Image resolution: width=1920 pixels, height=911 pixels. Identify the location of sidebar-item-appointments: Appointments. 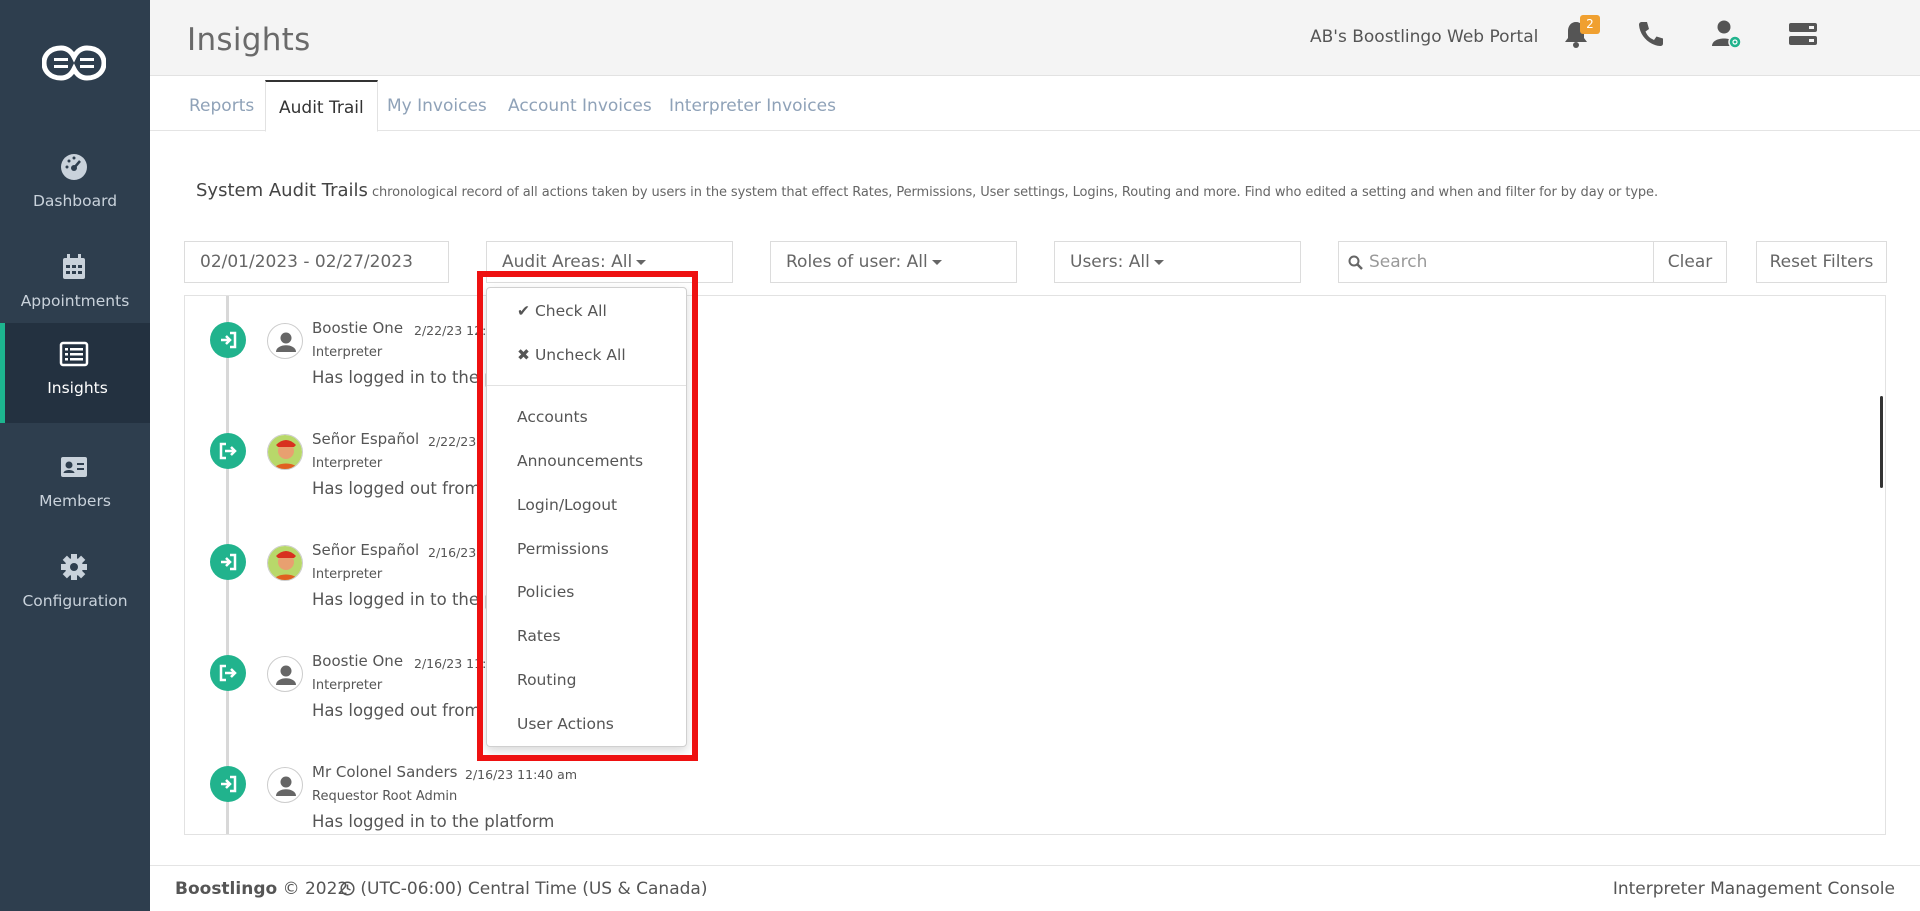
(75, 286).